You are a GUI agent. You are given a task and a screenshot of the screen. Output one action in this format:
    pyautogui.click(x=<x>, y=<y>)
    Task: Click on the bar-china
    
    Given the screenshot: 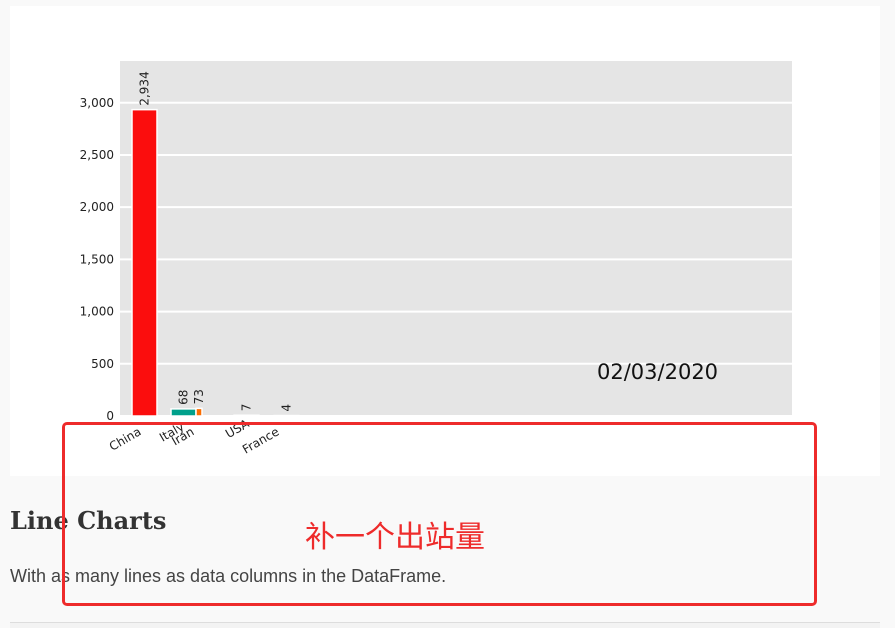 What is the action you would take?
    pyautogui.click(x=144, y=262)
    